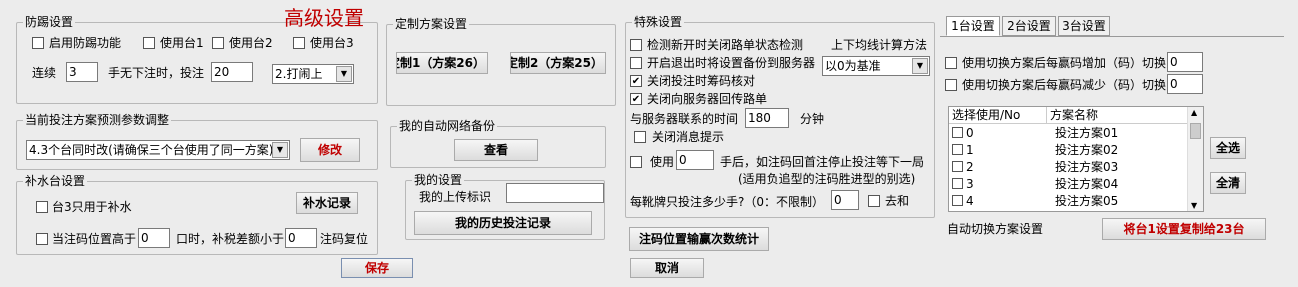 The height and width of the screenshot is (287, 1298). Describe the element at coordinates (299, 74) in the screenshot. I see `mode-select-value: 2.打闹上` at that location.